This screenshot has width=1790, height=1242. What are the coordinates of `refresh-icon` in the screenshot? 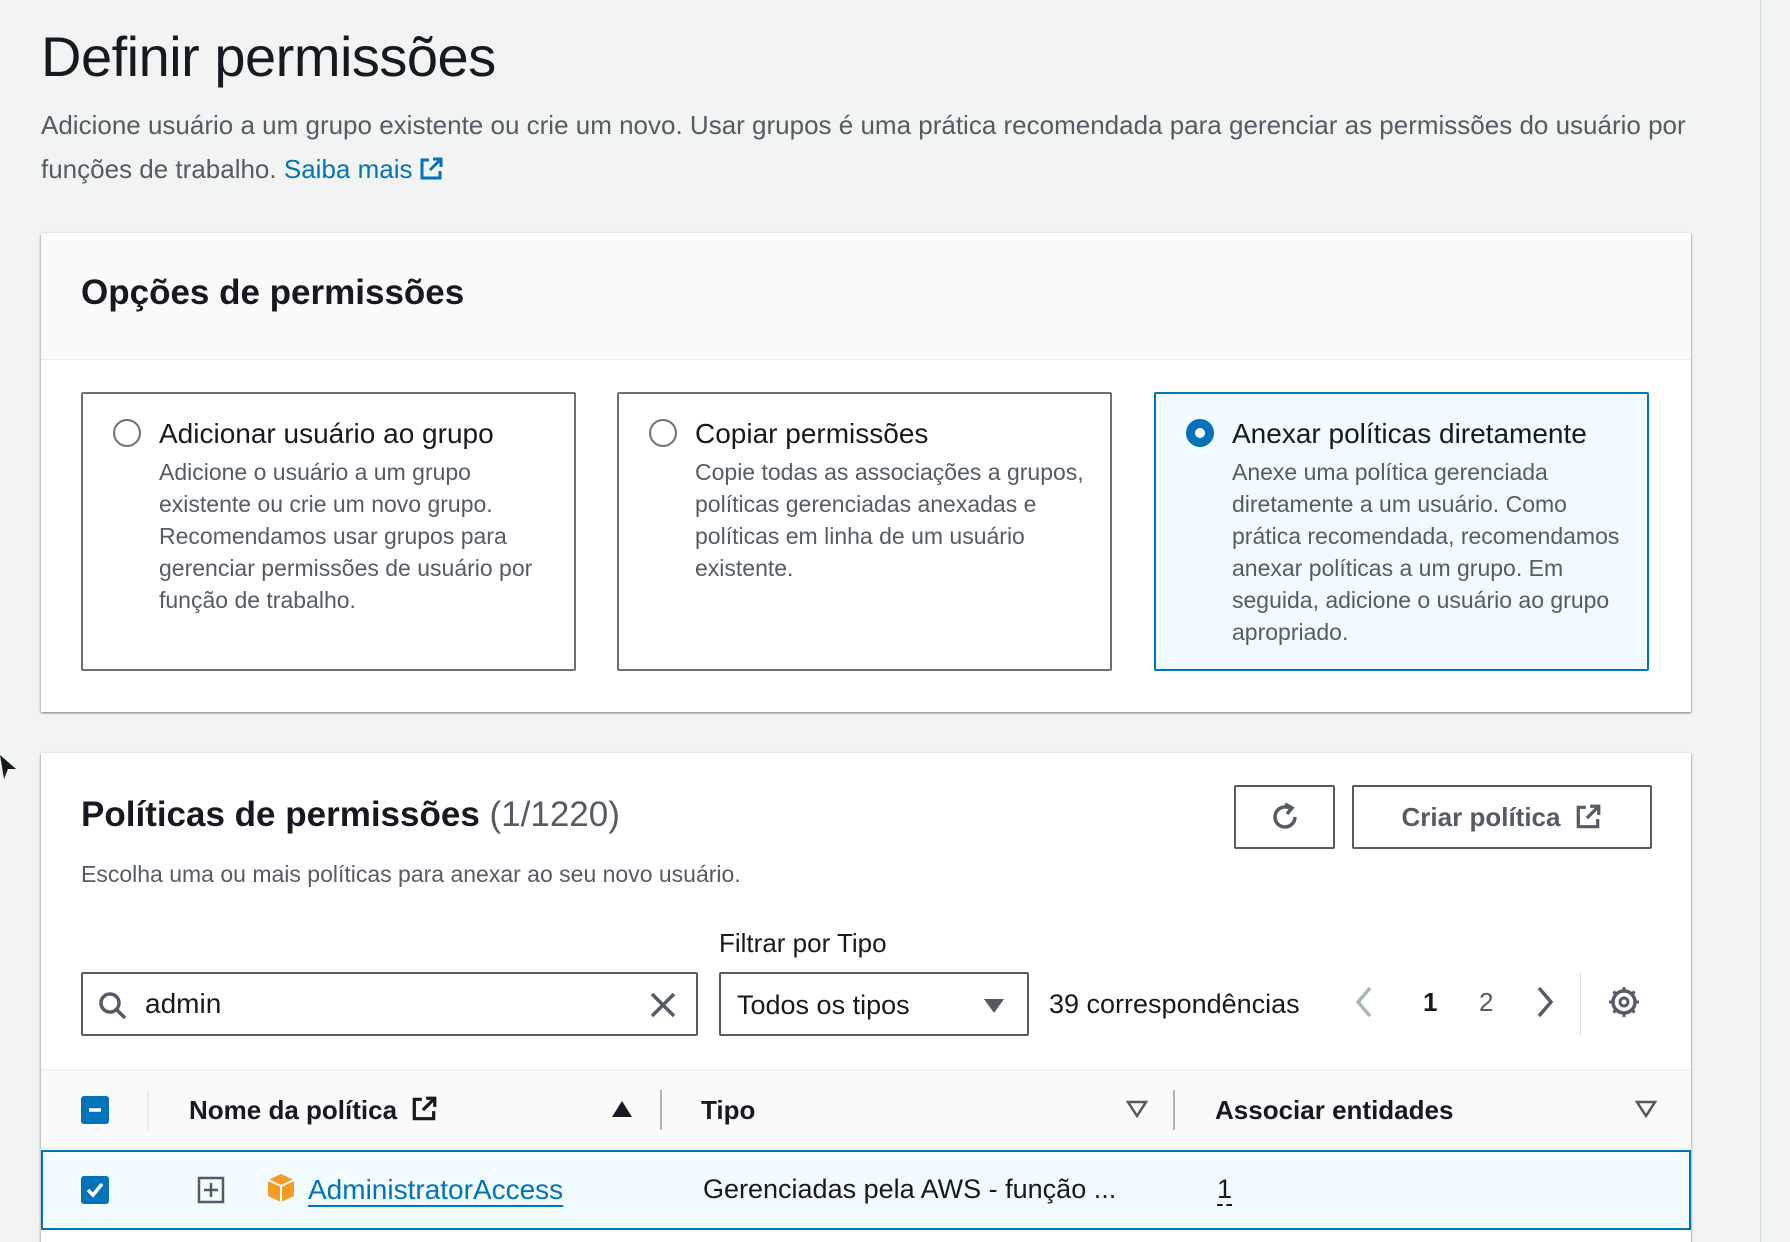 It's located at (1284, 815).